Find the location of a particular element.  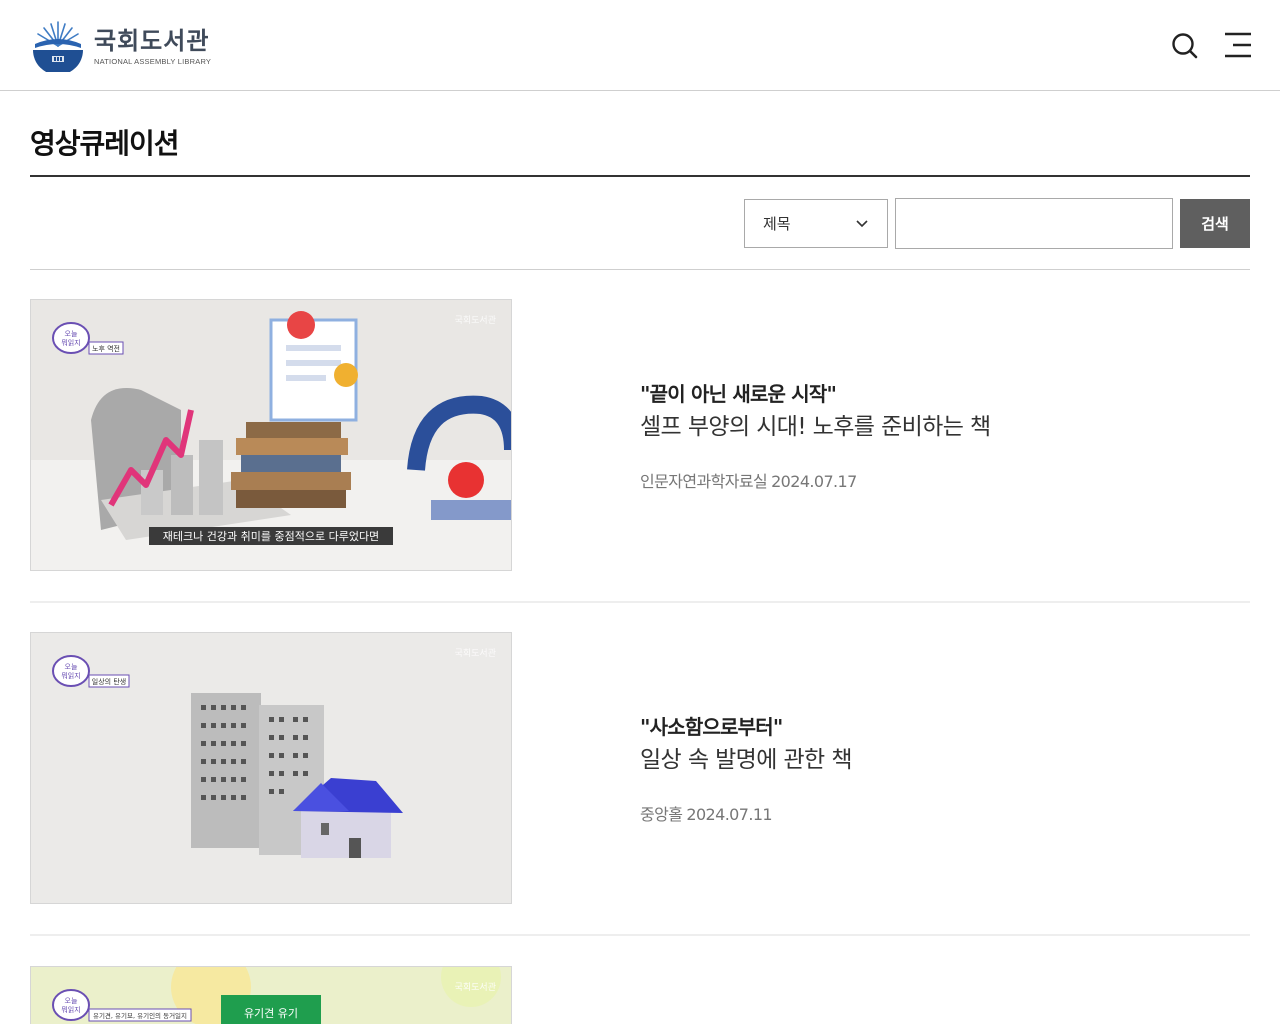

item-location: 인문자연과학자료실 is located at coordinates (704, 481).